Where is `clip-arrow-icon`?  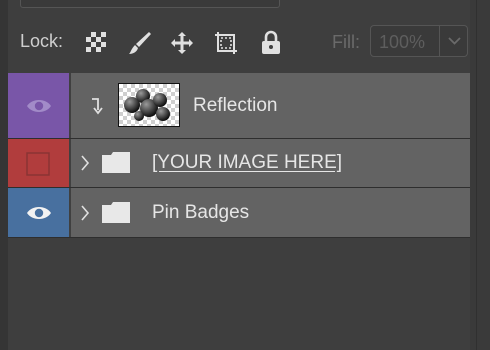 clip-arrow-icon is located at coordinates (97, 106).